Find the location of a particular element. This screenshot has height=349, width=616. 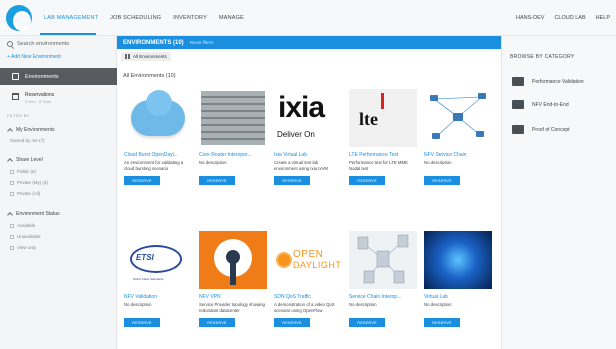

card-title: NFV VPN is located at coordinates (233, 297).